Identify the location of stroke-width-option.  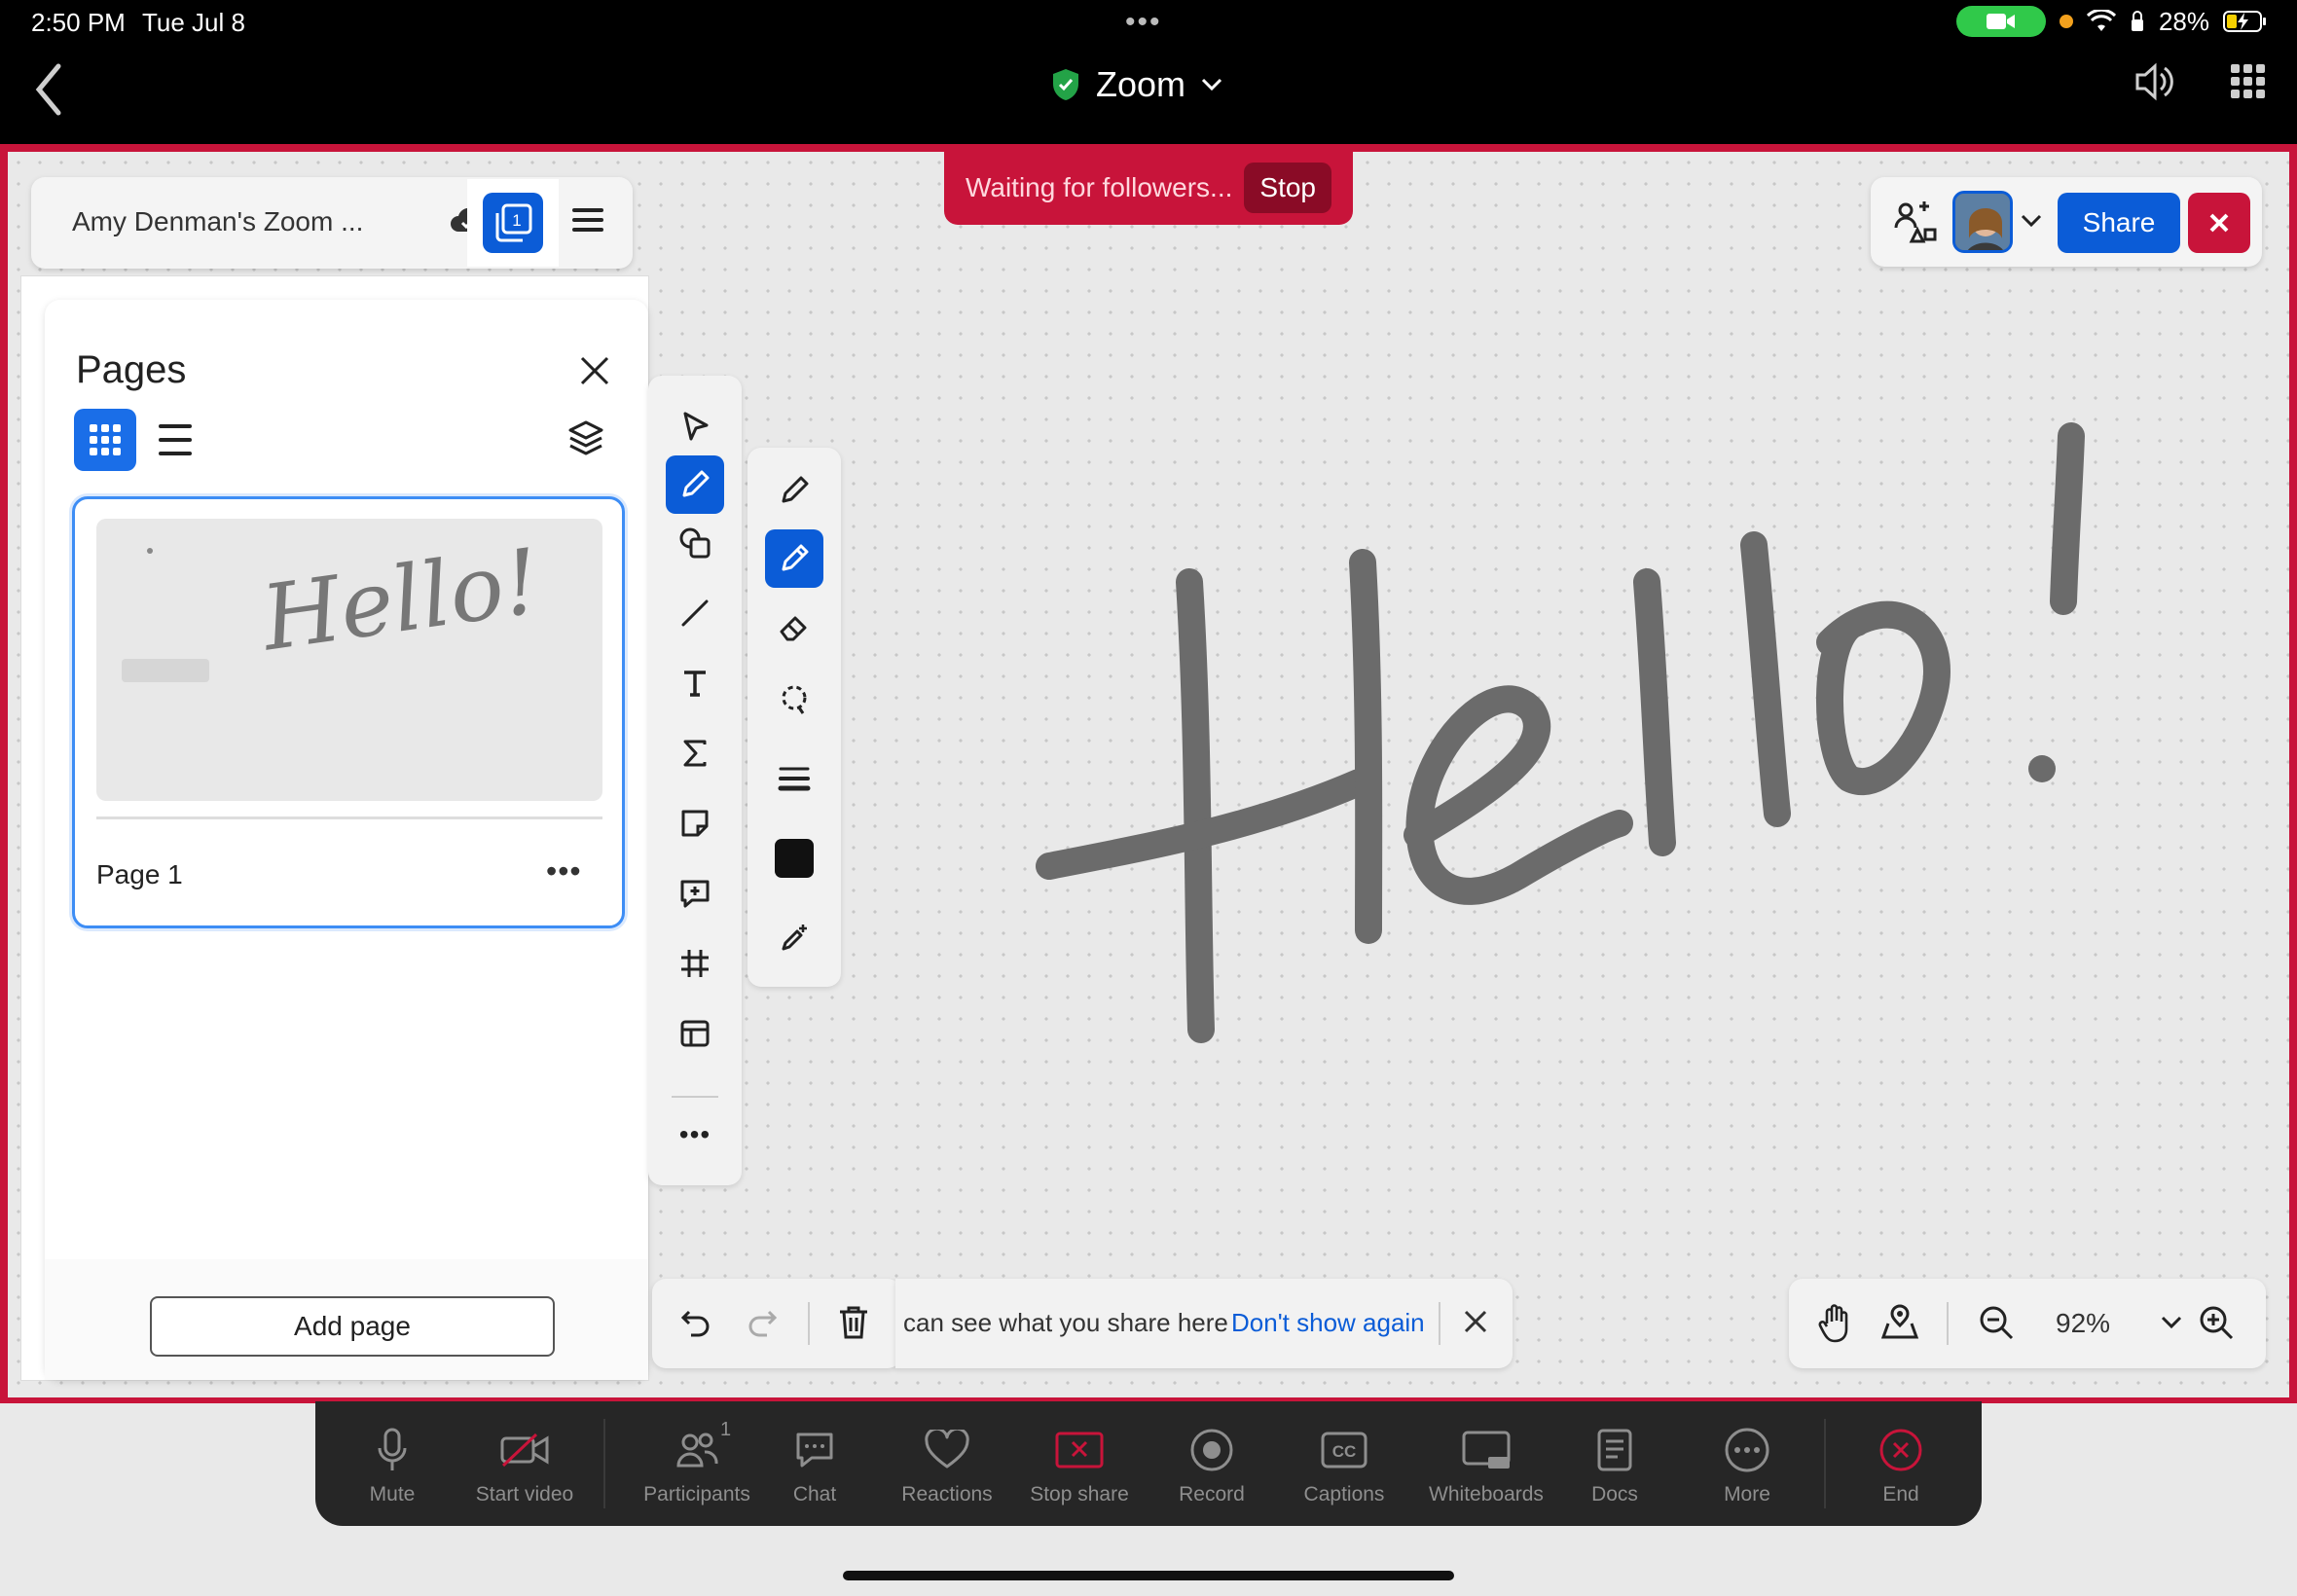
(794, 779).